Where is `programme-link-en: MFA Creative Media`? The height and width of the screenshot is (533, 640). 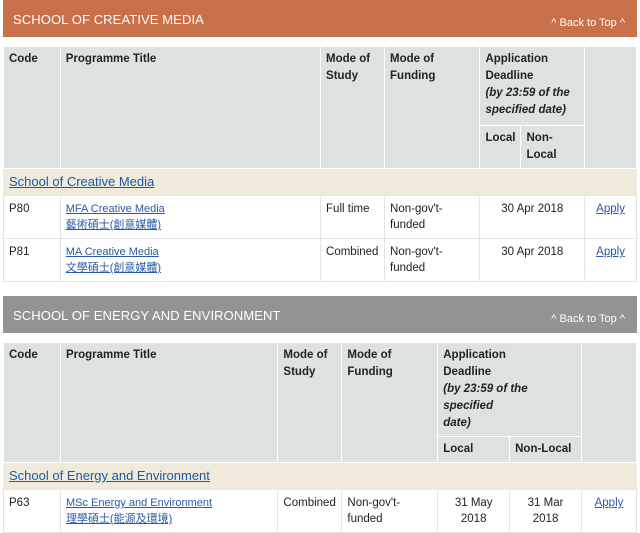 programme-link-en: MFA Creative Media is located at coordinates (190, 209).